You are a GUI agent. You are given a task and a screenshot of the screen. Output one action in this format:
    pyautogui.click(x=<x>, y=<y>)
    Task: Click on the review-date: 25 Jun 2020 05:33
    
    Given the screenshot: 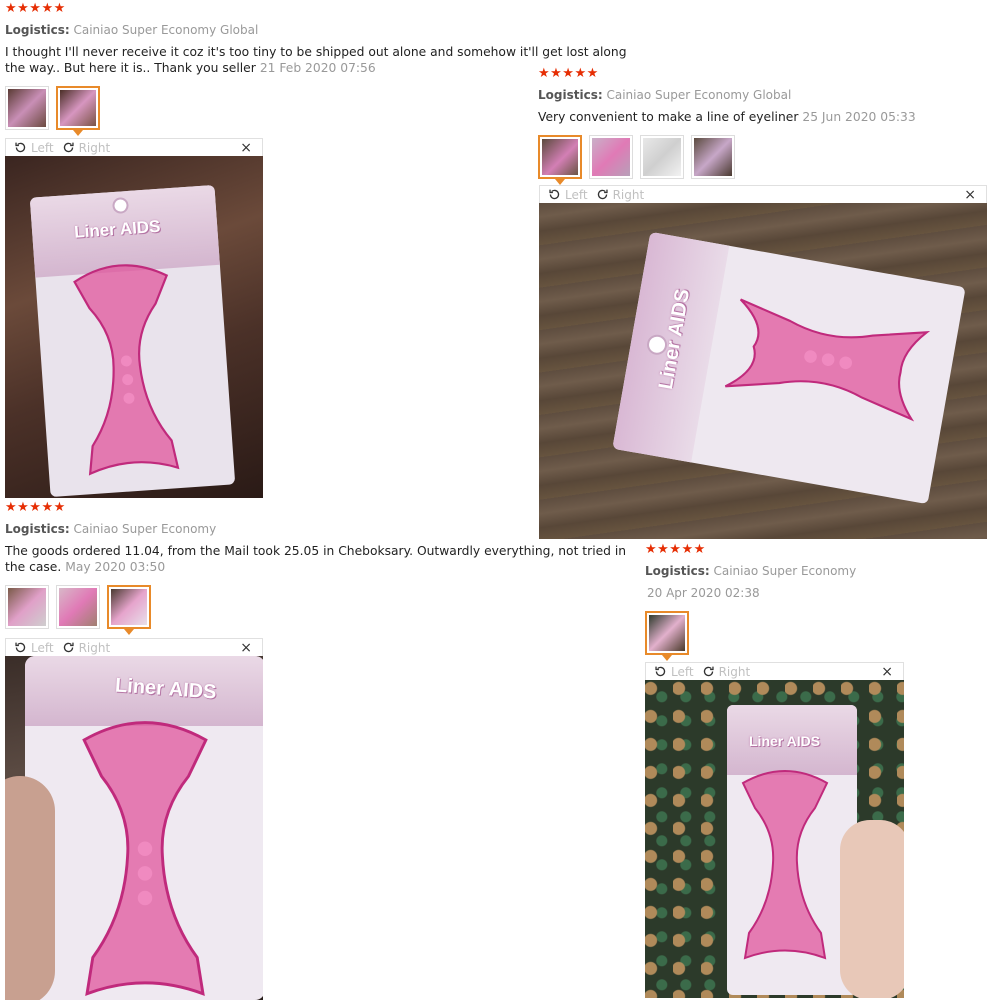 What is the action you would take?
    pyautogui.click(x=859, y=117)
    